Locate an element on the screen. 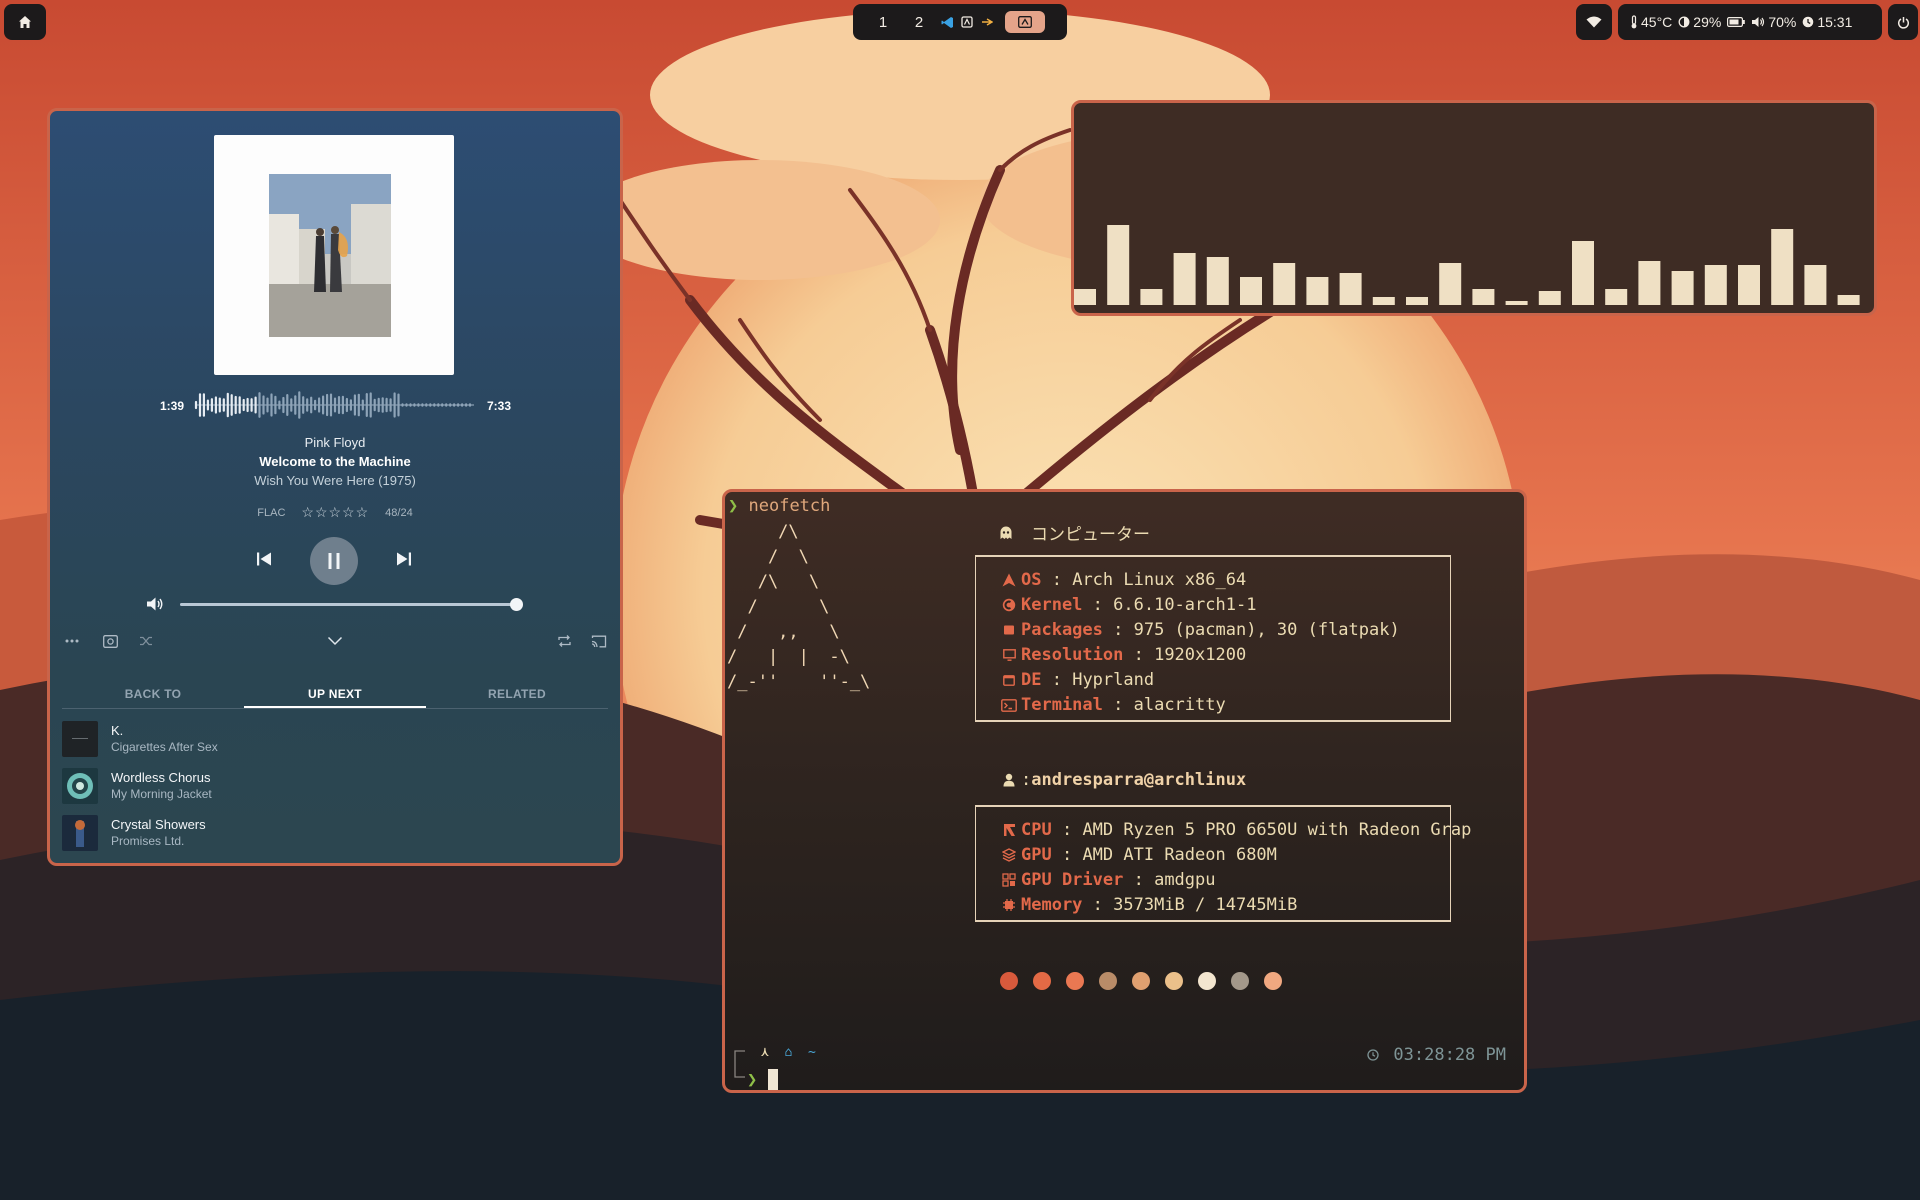 This screenshot has width=1920, height=1200. user-icon is located at coordinates (1009, 780).